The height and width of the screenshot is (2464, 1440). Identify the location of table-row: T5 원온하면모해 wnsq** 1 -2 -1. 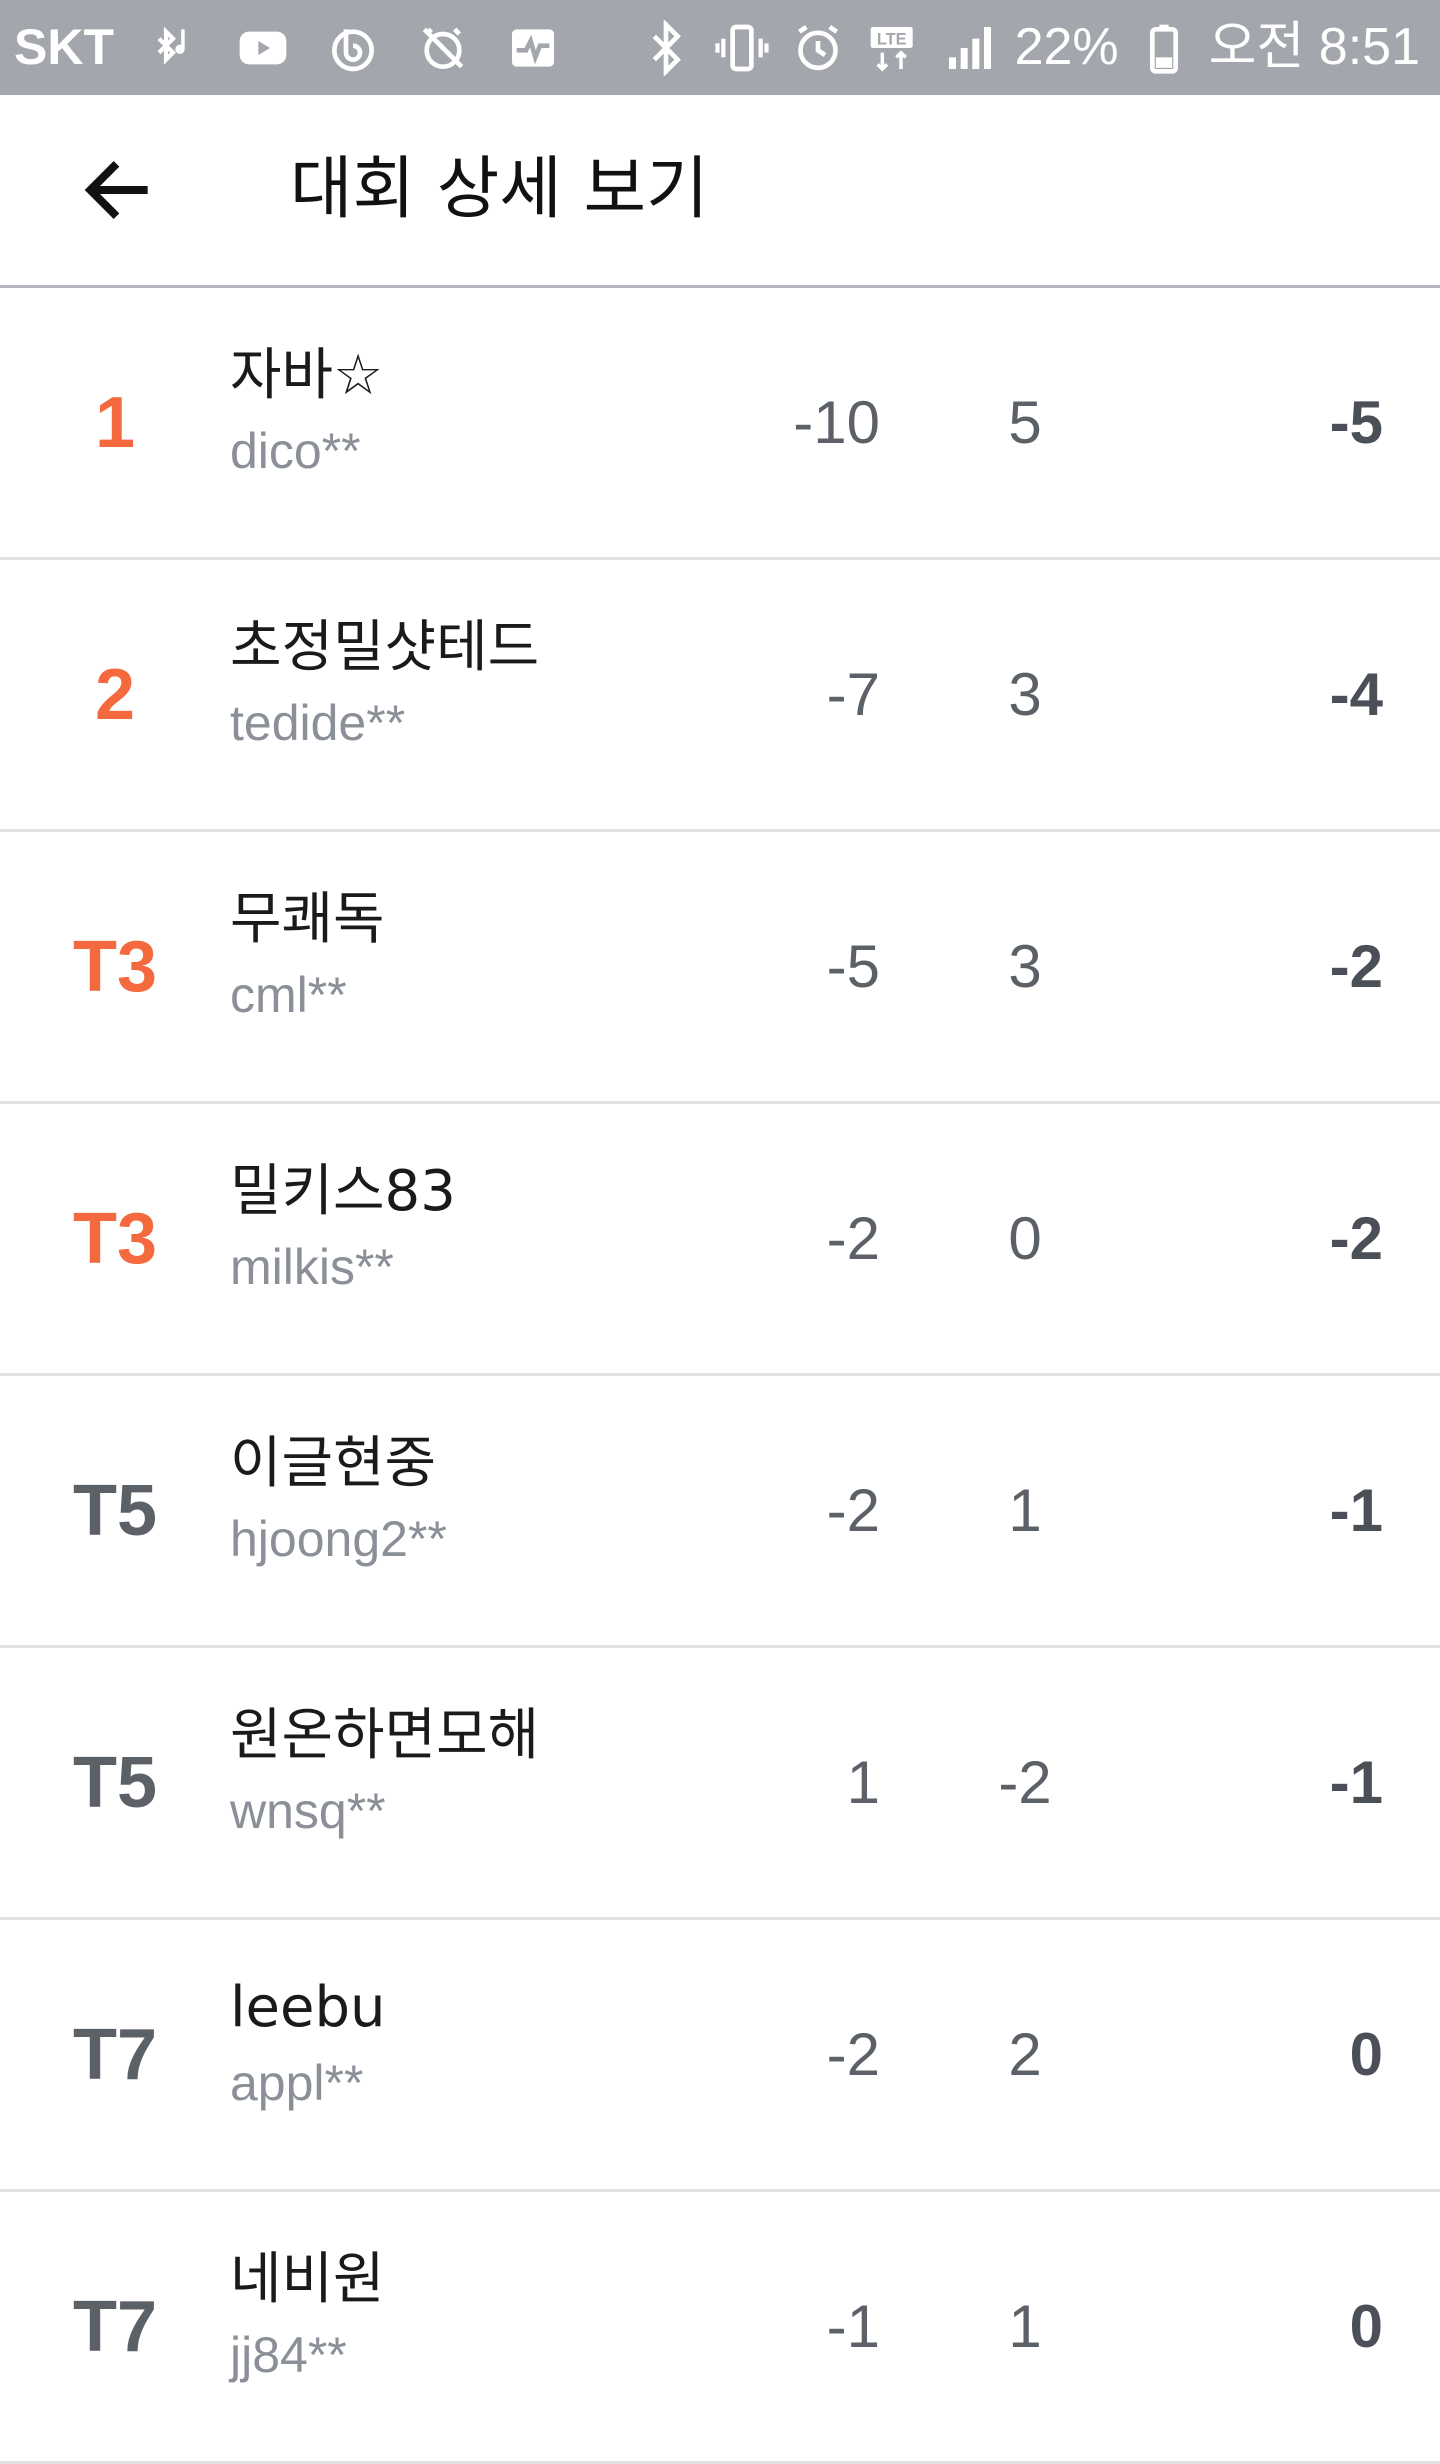
(720, 1784).